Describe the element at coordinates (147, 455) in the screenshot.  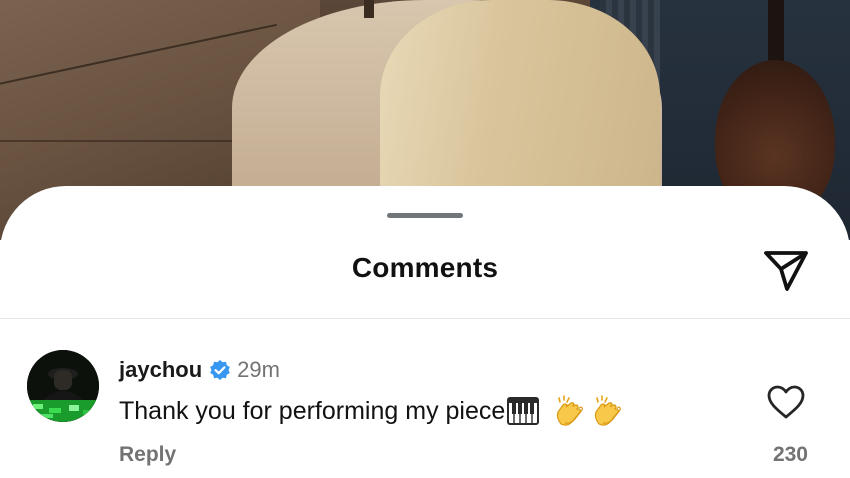
I see `reply-button: Reply` at that location.